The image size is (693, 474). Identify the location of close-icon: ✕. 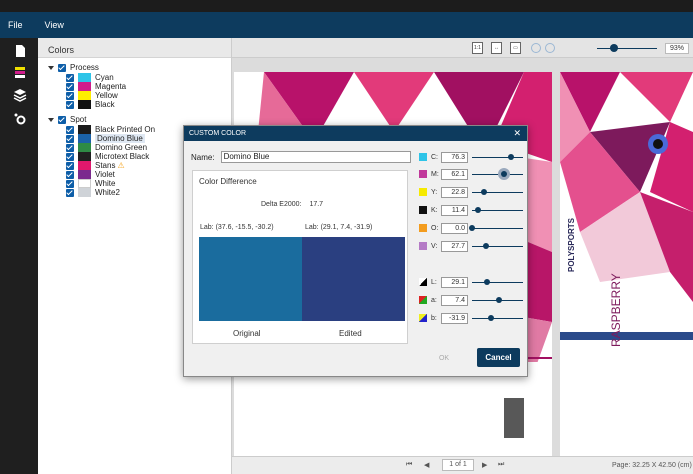
(517, 133).